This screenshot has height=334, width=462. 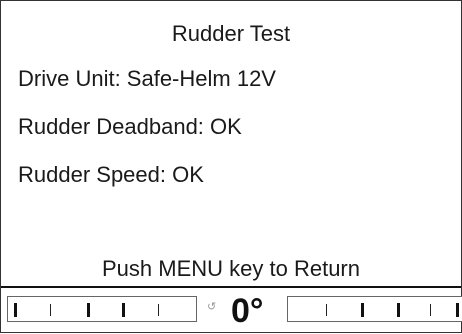 What do you see at coordinates (212, 307) in the screenshot?
I see `rudder-direction-arrow-icon: ↺` at bounding box center [212, 307].